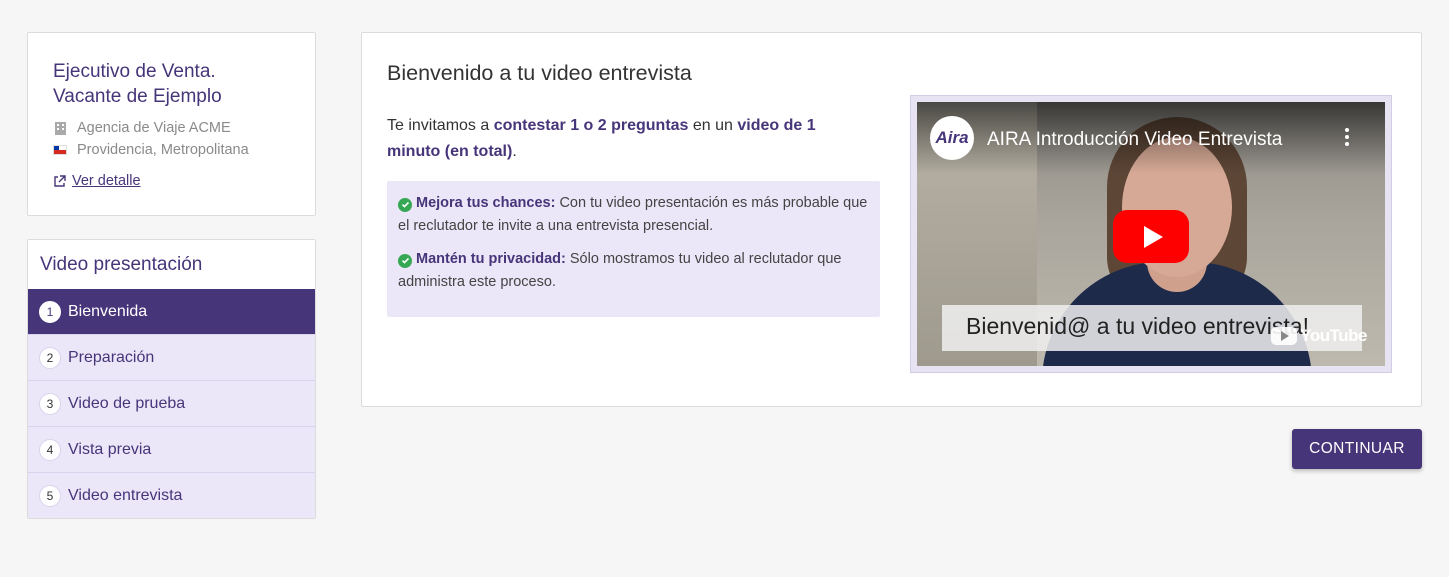 The height and width of the screenshot is (577, 1449). Describe the element at coordinates (163, 150) in the screenshot. I see `location-text: Providencia, Metropolitana` at that location.